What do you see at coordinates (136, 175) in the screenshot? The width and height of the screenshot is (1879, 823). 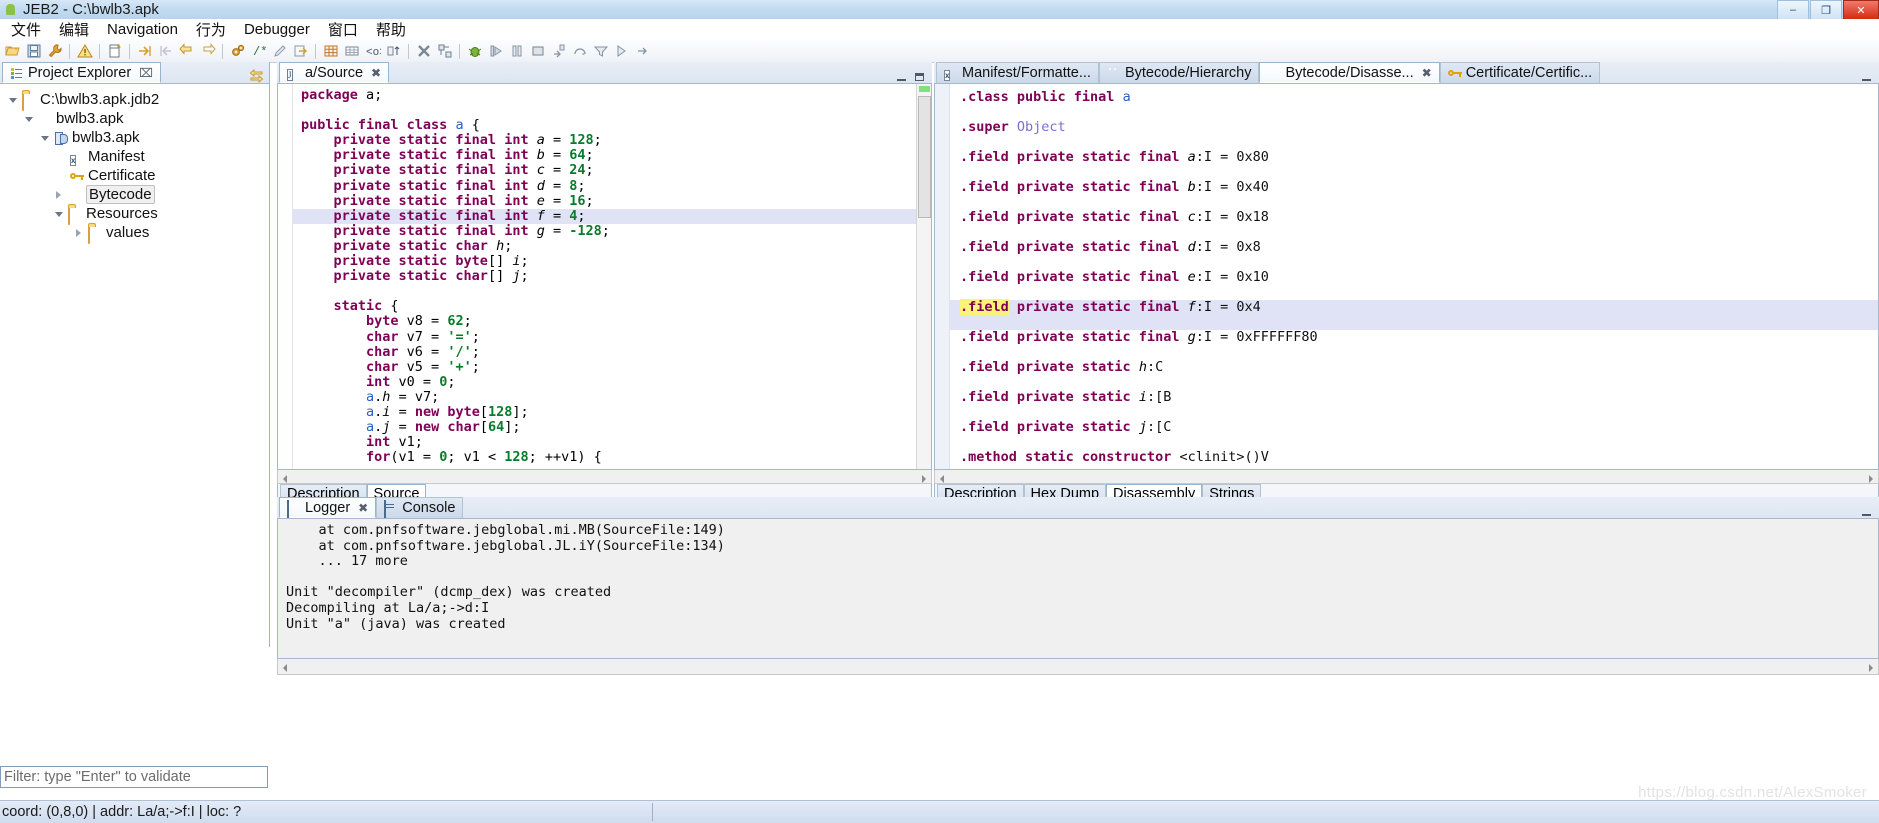 I see `tree-item-certificate: Certificate` at bounding box center [136, 175].